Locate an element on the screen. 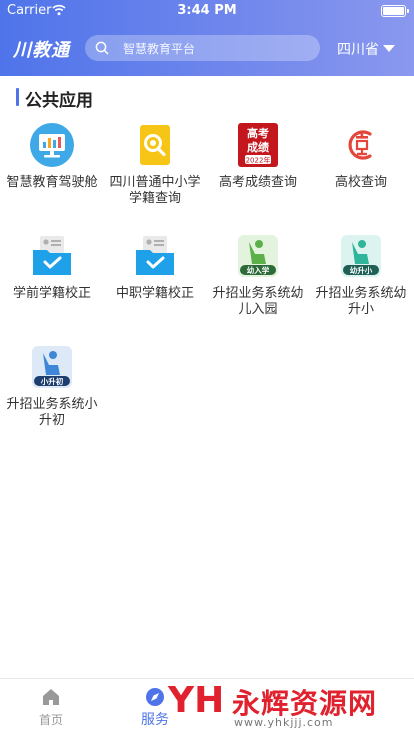 The height and width of the screenshot is (736, 414). enroll-icon-label: 幼入学 is located at coordinates (258, 270).